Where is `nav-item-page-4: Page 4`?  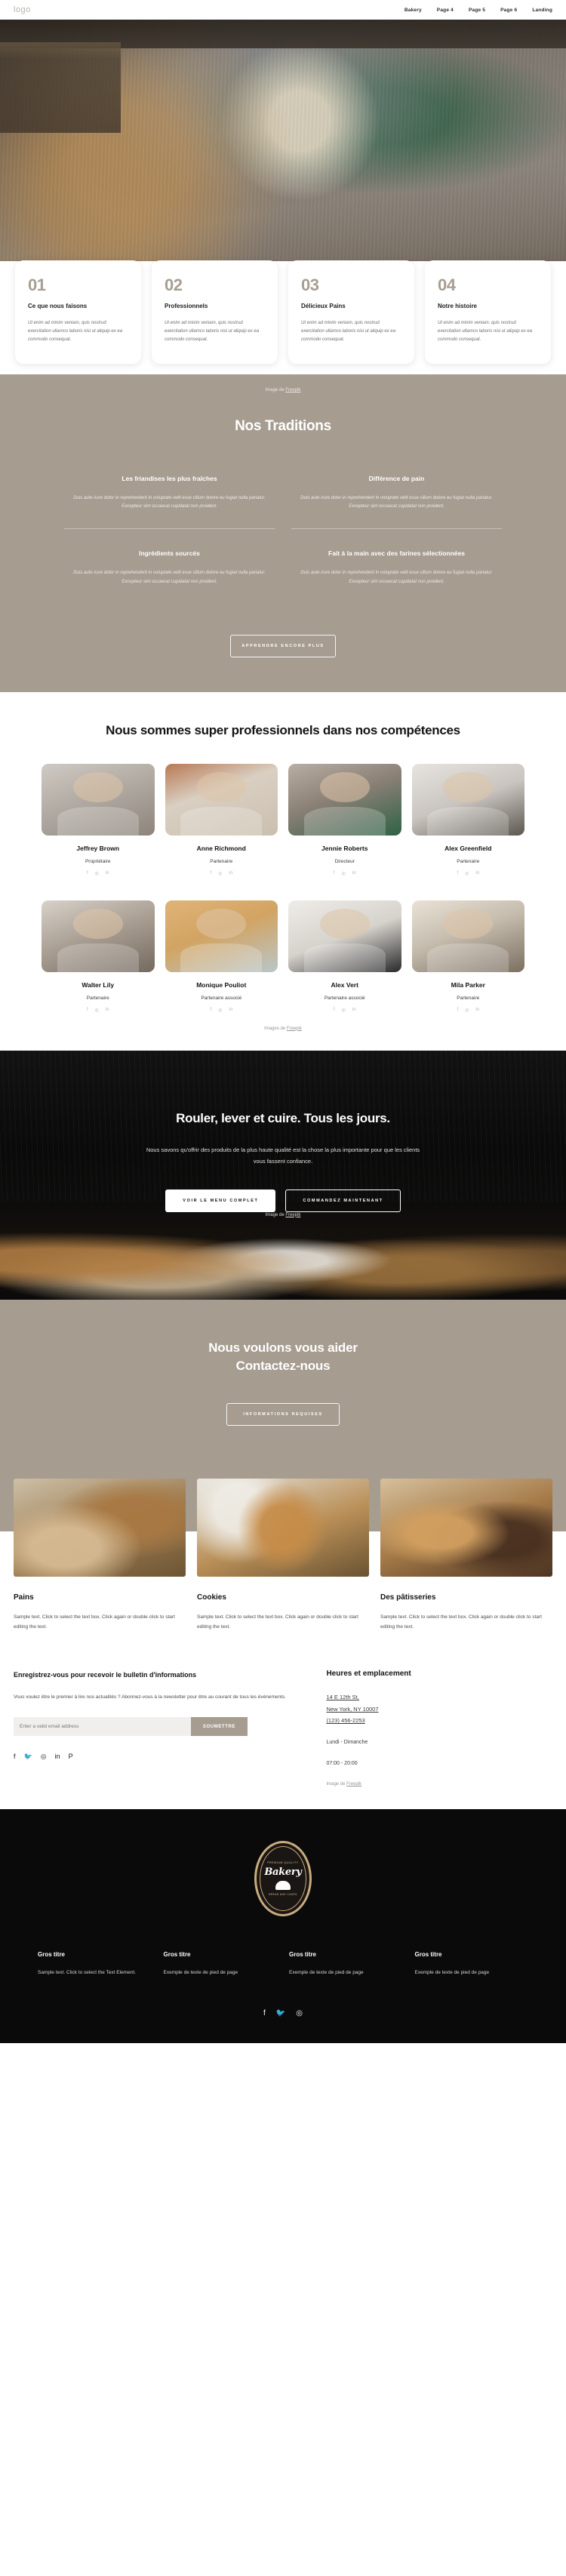
nav-item-page-4: Page 4 is located at coordinates (446, 10).